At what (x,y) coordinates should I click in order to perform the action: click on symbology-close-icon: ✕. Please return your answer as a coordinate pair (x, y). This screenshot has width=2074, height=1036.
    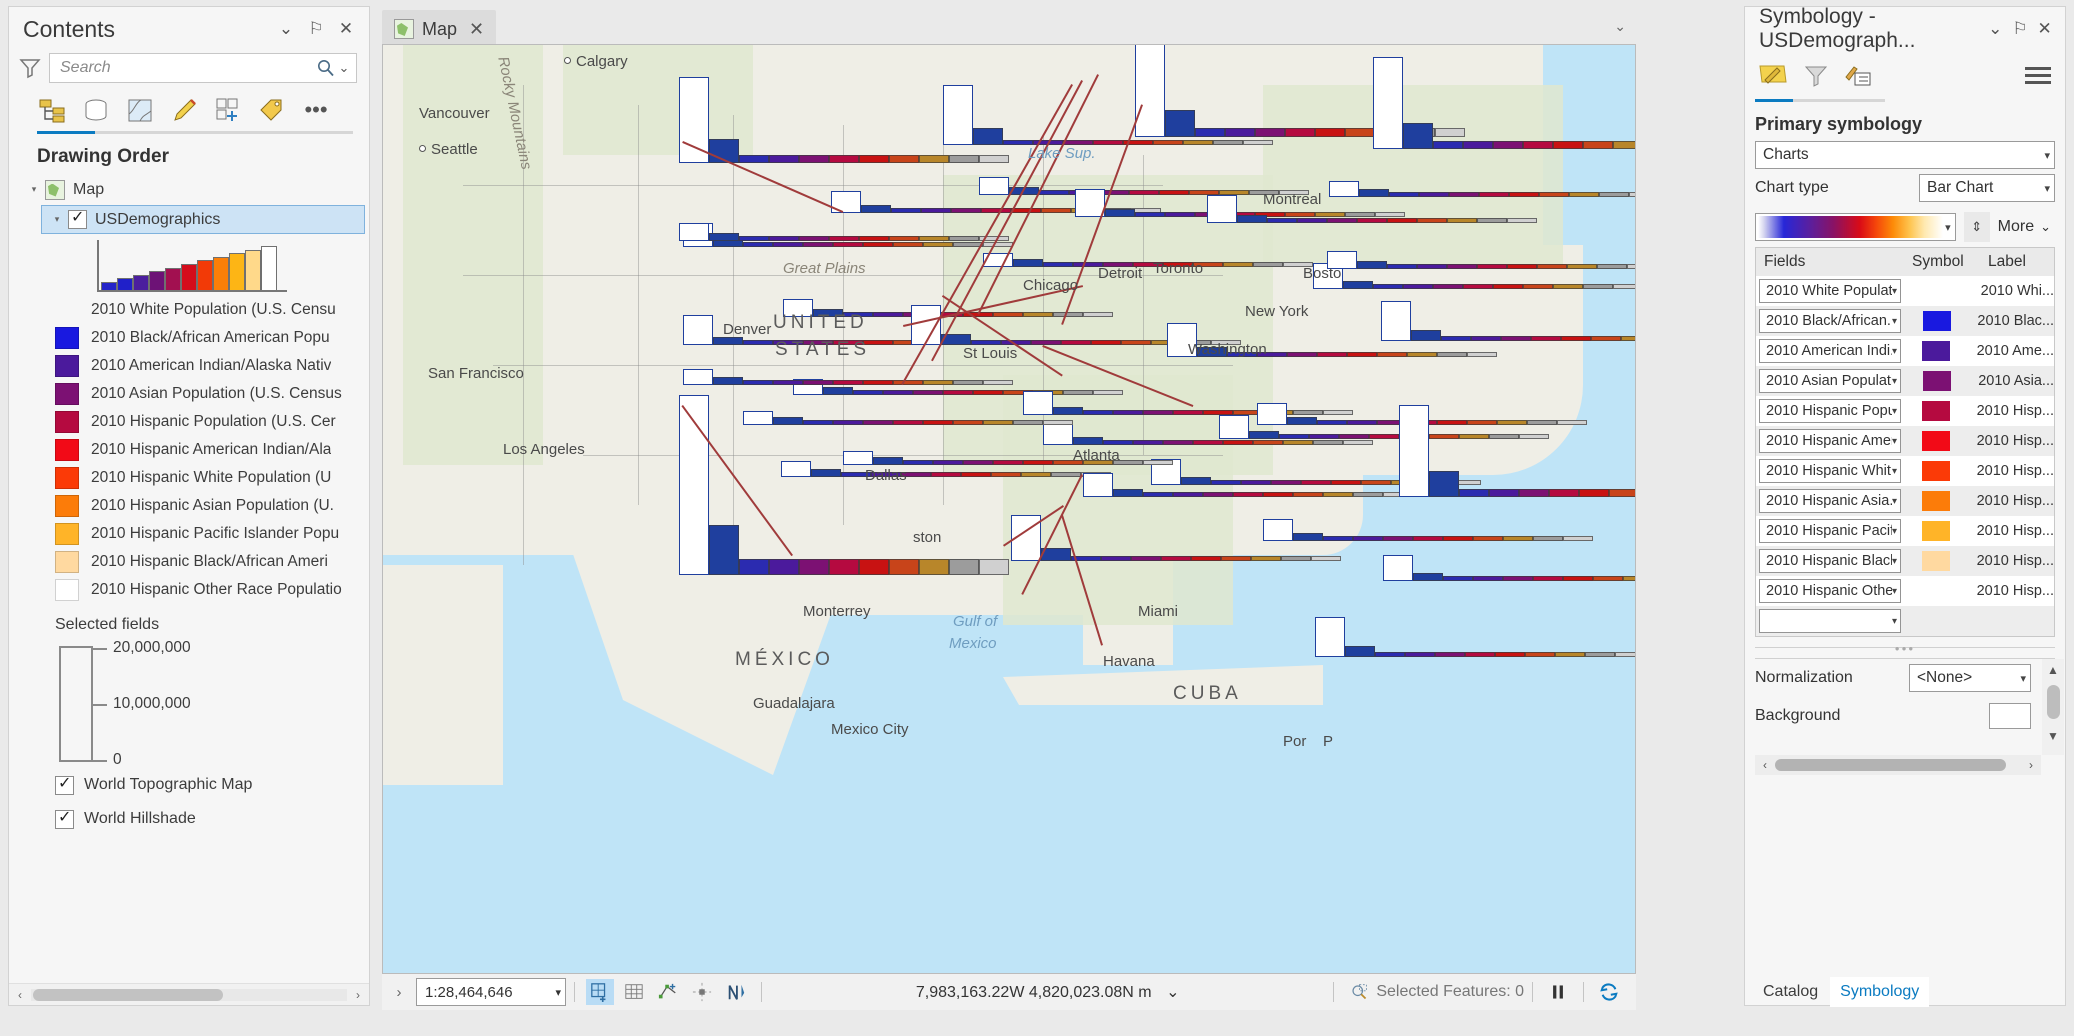
    Looking at the image, I should click on (2044, 29).